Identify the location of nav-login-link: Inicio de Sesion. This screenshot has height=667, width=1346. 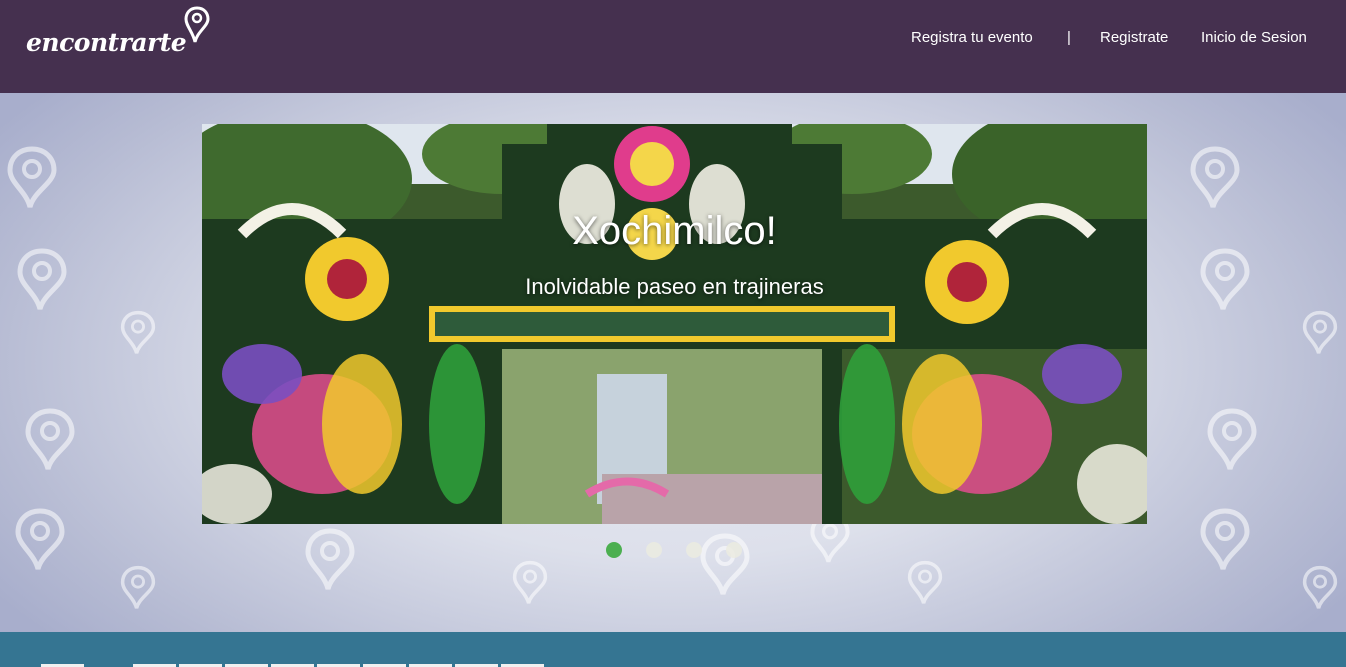
(1254, 37).